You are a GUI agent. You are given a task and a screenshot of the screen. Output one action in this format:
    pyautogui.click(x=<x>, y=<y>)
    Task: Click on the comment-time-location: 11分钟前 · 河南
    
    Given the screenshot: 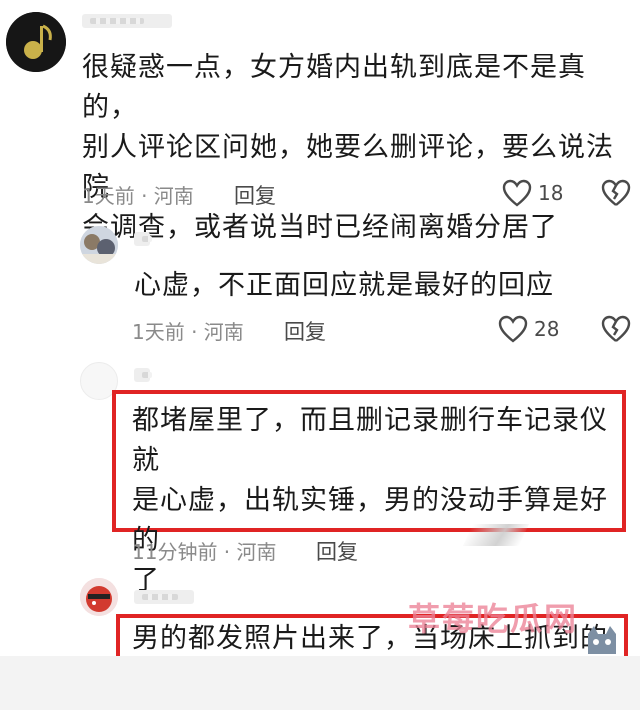 What is the action you would take?
    pyautogui.click(x=204, y=552)
    